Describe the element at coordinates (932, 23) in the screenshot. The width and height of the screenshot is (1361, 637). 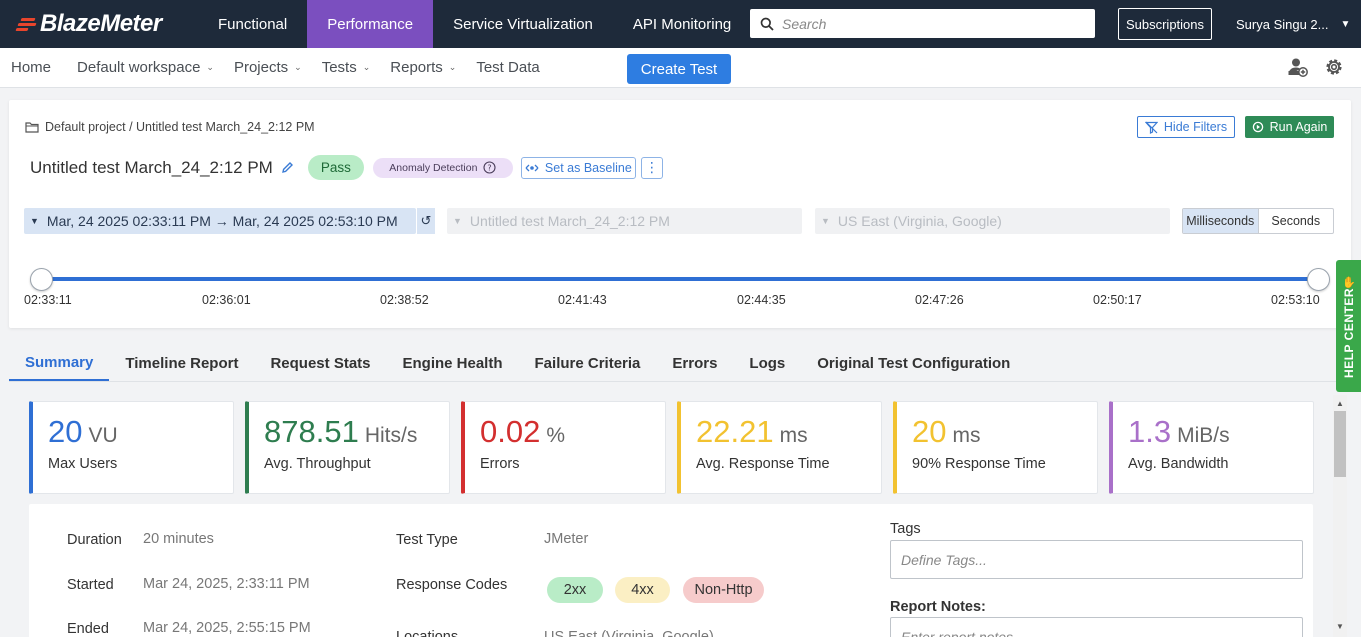
I see `search-input` at that location.